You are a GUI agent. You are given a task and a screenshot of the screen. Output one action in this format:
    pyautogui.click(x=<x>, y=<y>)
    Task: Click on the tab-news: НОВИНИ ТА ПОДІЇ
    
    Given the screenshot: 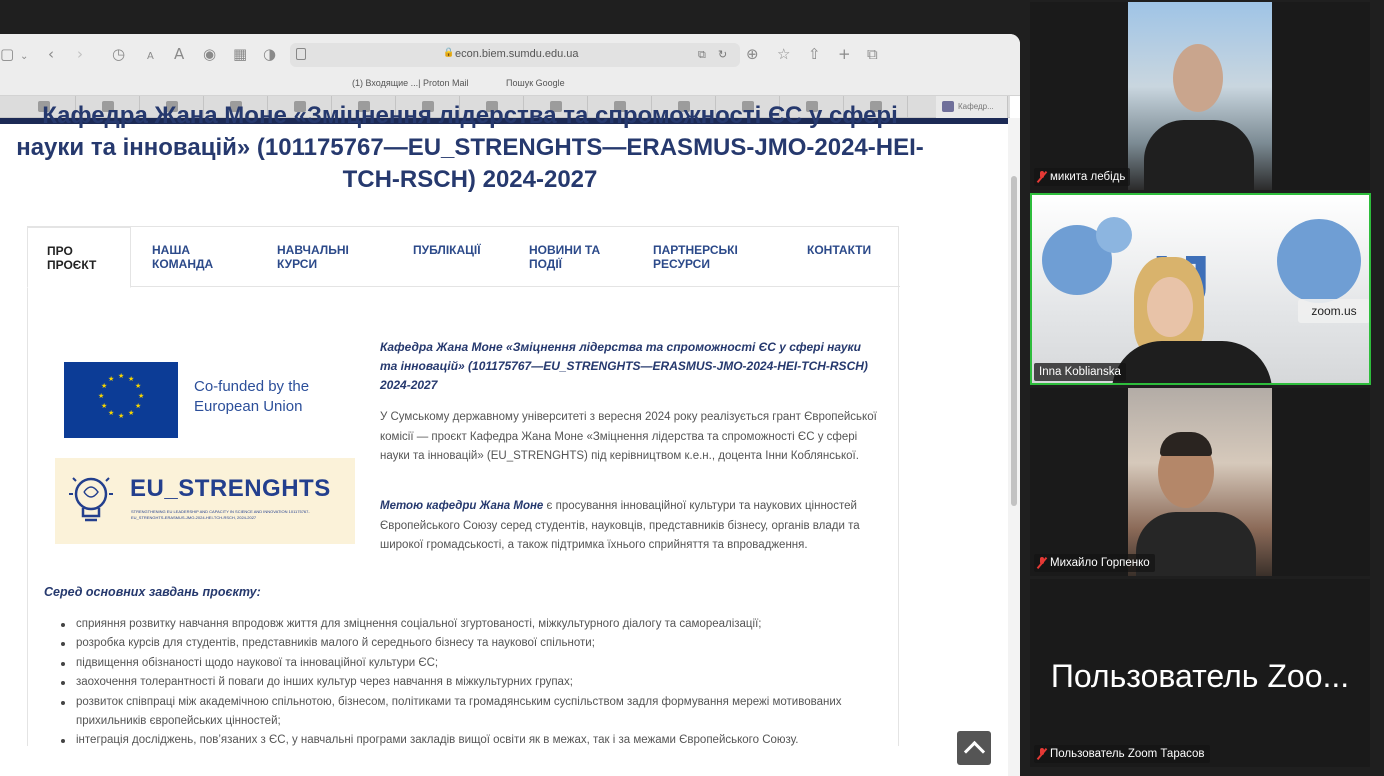 What is the action you would take?
    pyautogui.click(x=574, y=257)
    